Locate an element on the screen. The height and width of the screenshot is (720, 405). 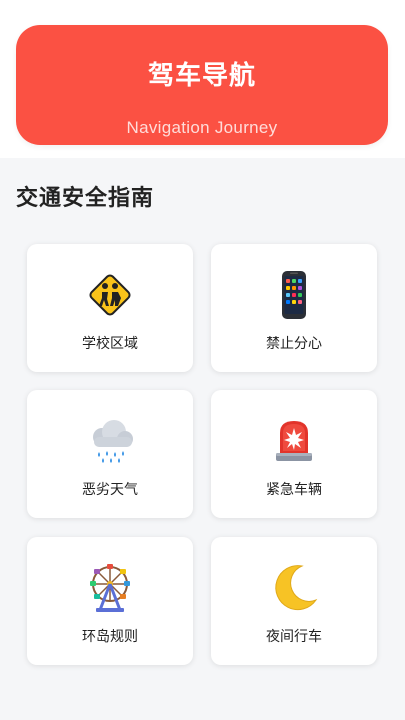
guide-card-bad-weather: 恶劣天气 is located at coordinates (110, 454).